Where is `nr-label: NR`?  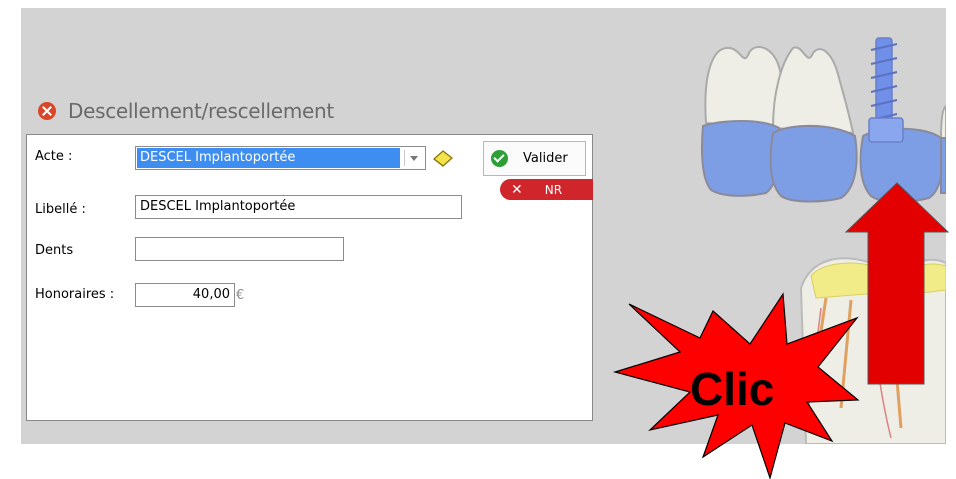
nr-label: NR is located at coordinates (553, 189).